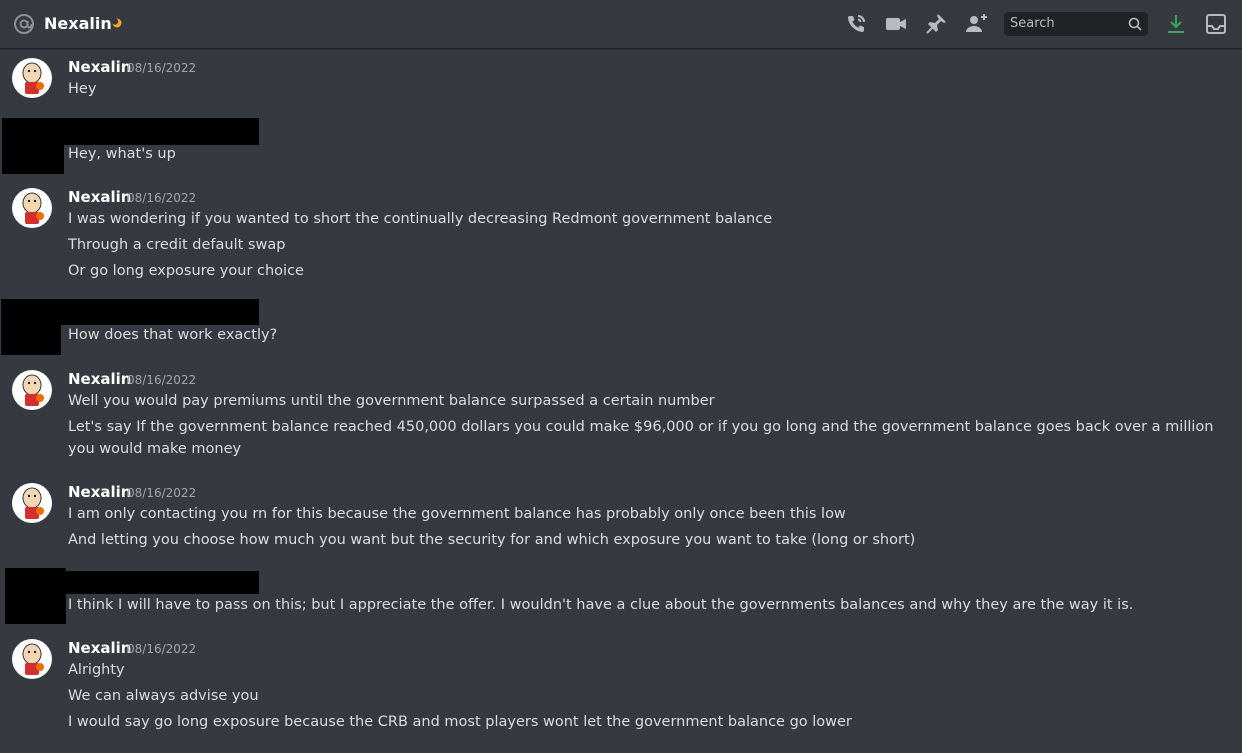 The height and width of the screenshot is (753, 1242). What do you see at coordinates (117, 23) in the screenshot?
I see `idle-moon-icon` at bounding box center [117, 23].